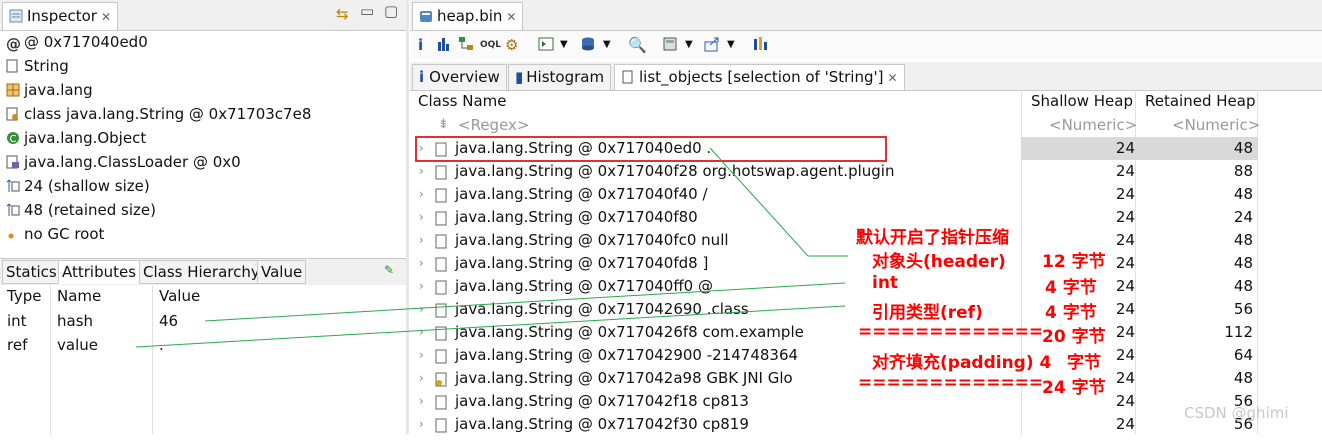  Describe the element at coordinates (1071, 313) in the screenshot. I see `annotation-ref-value: 4 字节` at that location.